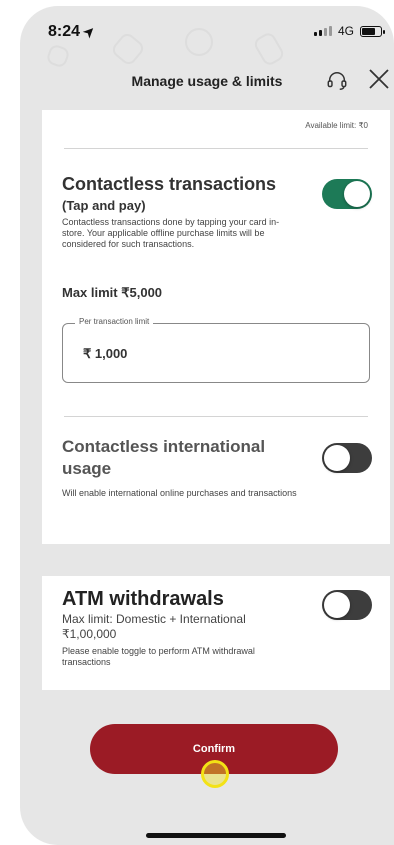  Describe the element at coordinates (112, 292) in the screenshot. I see `contactless-max-limit: Max limit ₹5,000` at that location.